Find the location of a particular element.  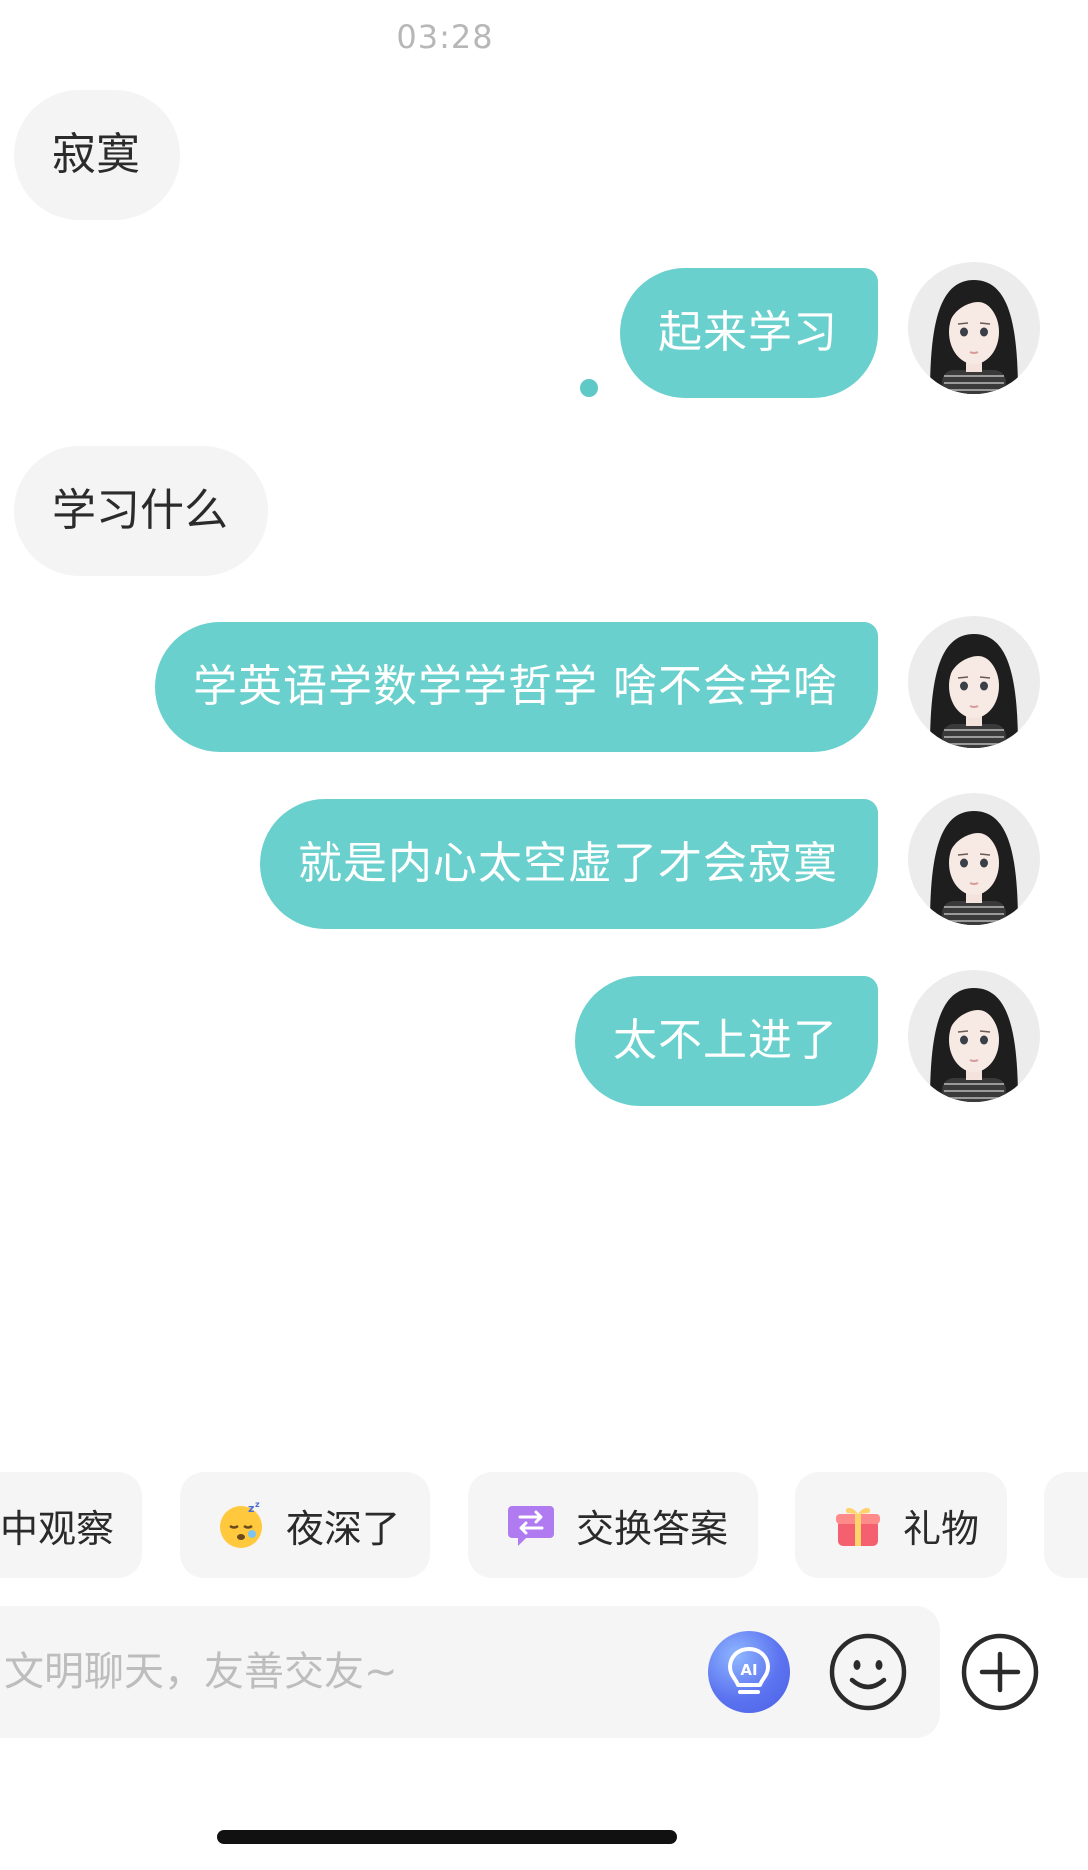

message-text: 寂寞 is located at coordinates (96, 154).